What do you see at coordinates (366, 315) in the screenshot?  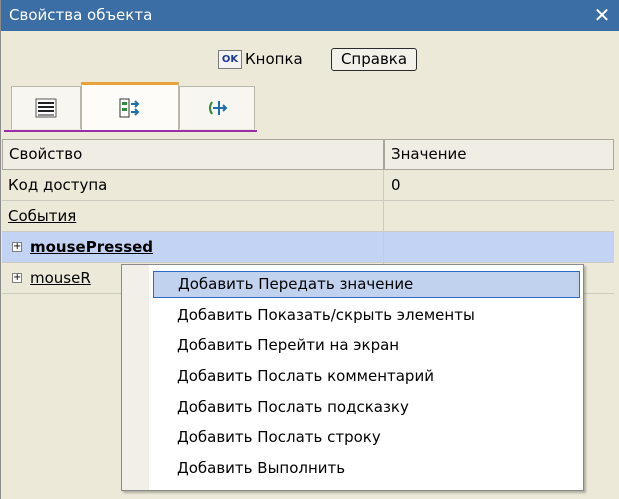 I see `menu-item-add-show-hide: Добавить Показать/скрыть элементы` at bounding box center [366, 315].